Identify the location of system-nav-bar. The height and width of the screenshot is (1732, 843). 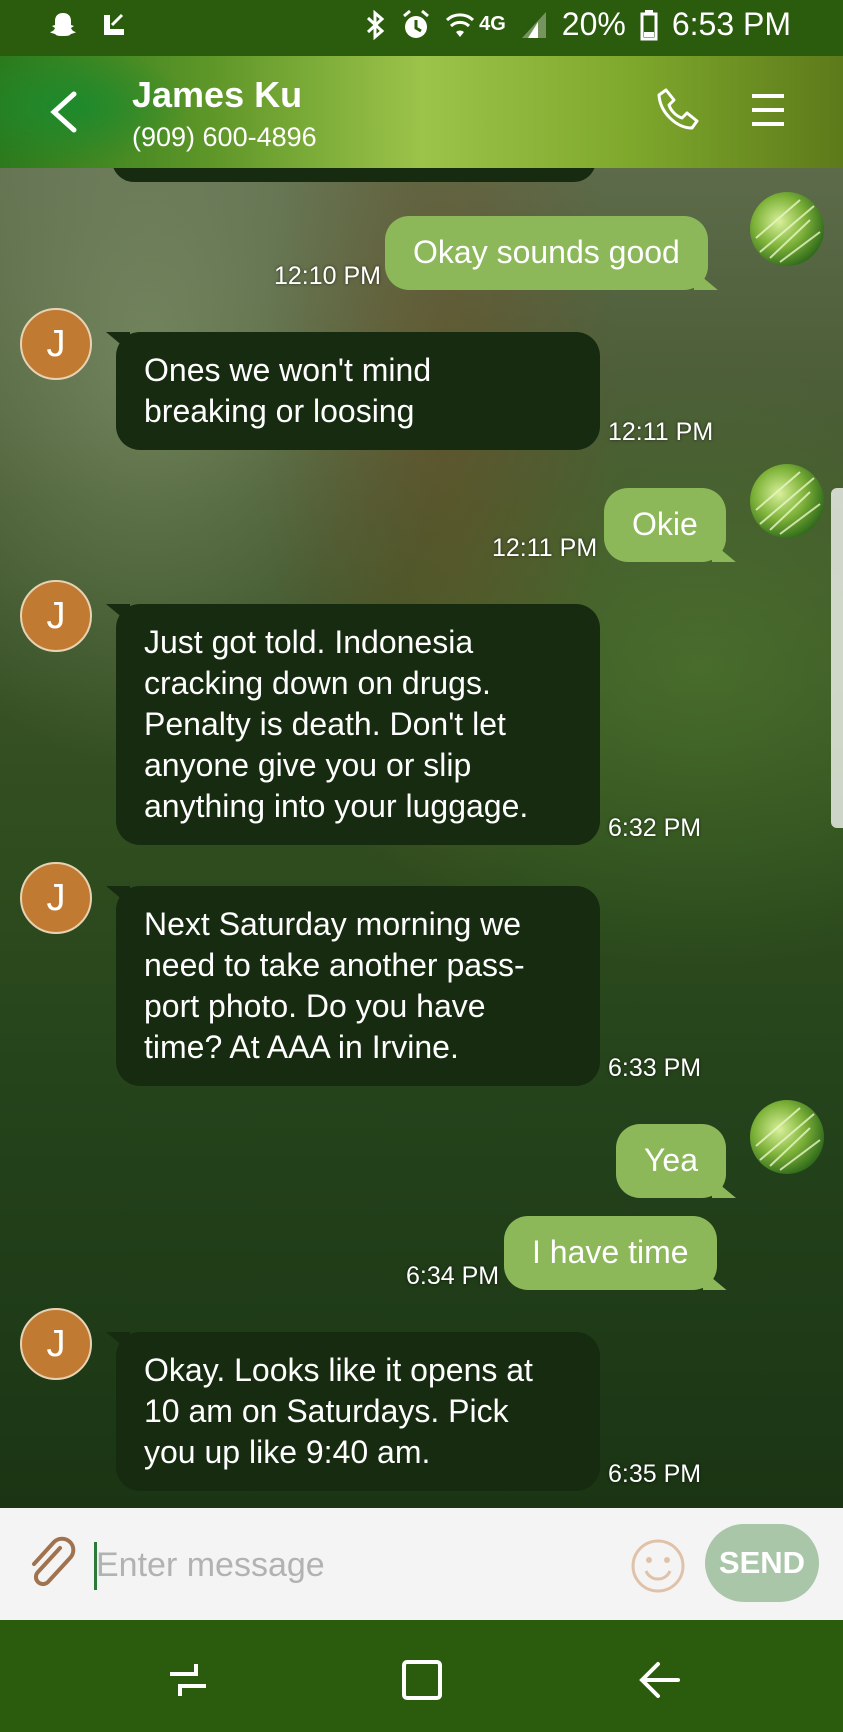
(421, 1676).